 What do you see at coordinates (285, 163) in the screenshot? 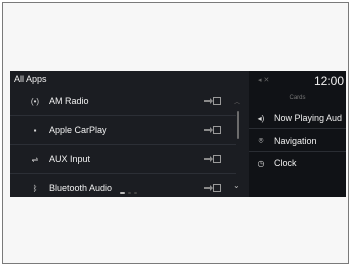
I see `card-label: Clock` at bounding box center [285, 163].